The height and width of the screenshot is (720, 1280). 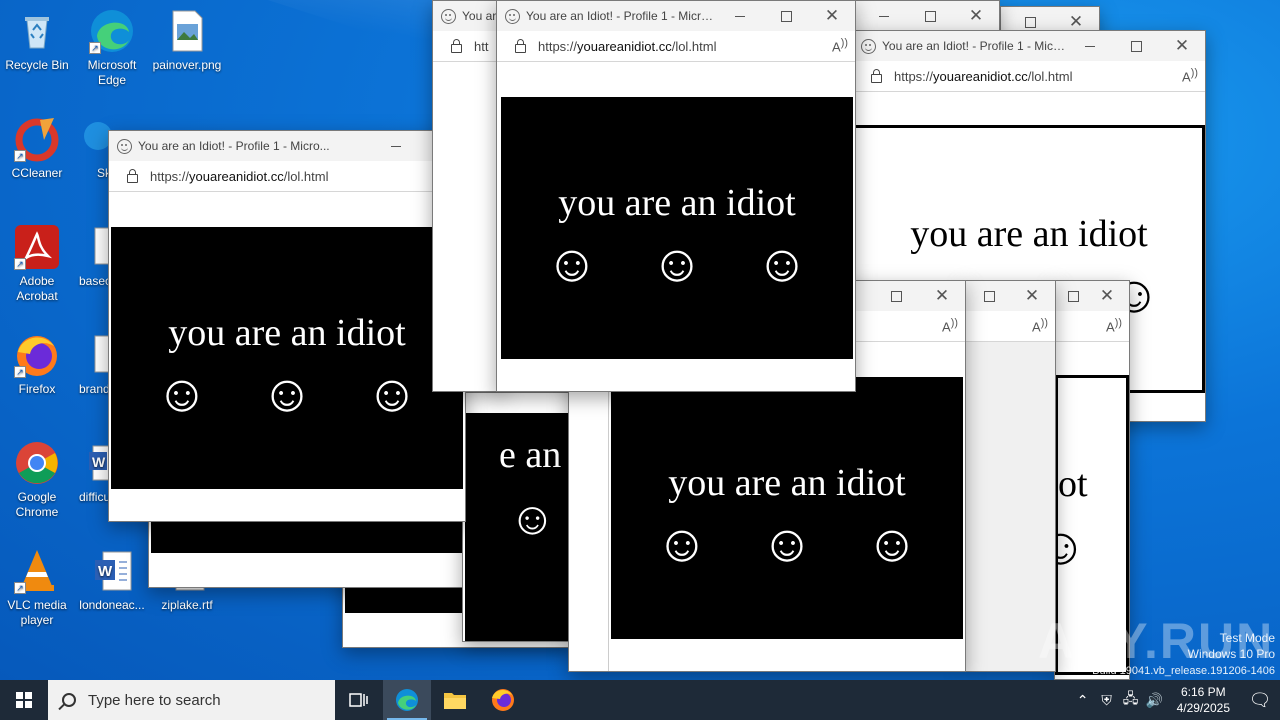 I want to click on folder-icon, so click(x=455, y=701).